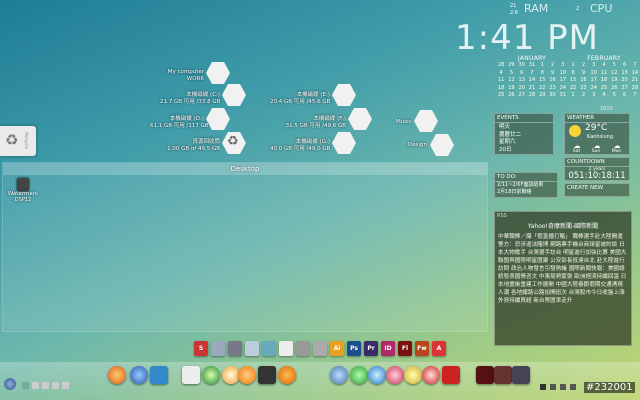  Describe the element at coordinates (191, 375) in the screenshot. I see `folder-icon` at that location.